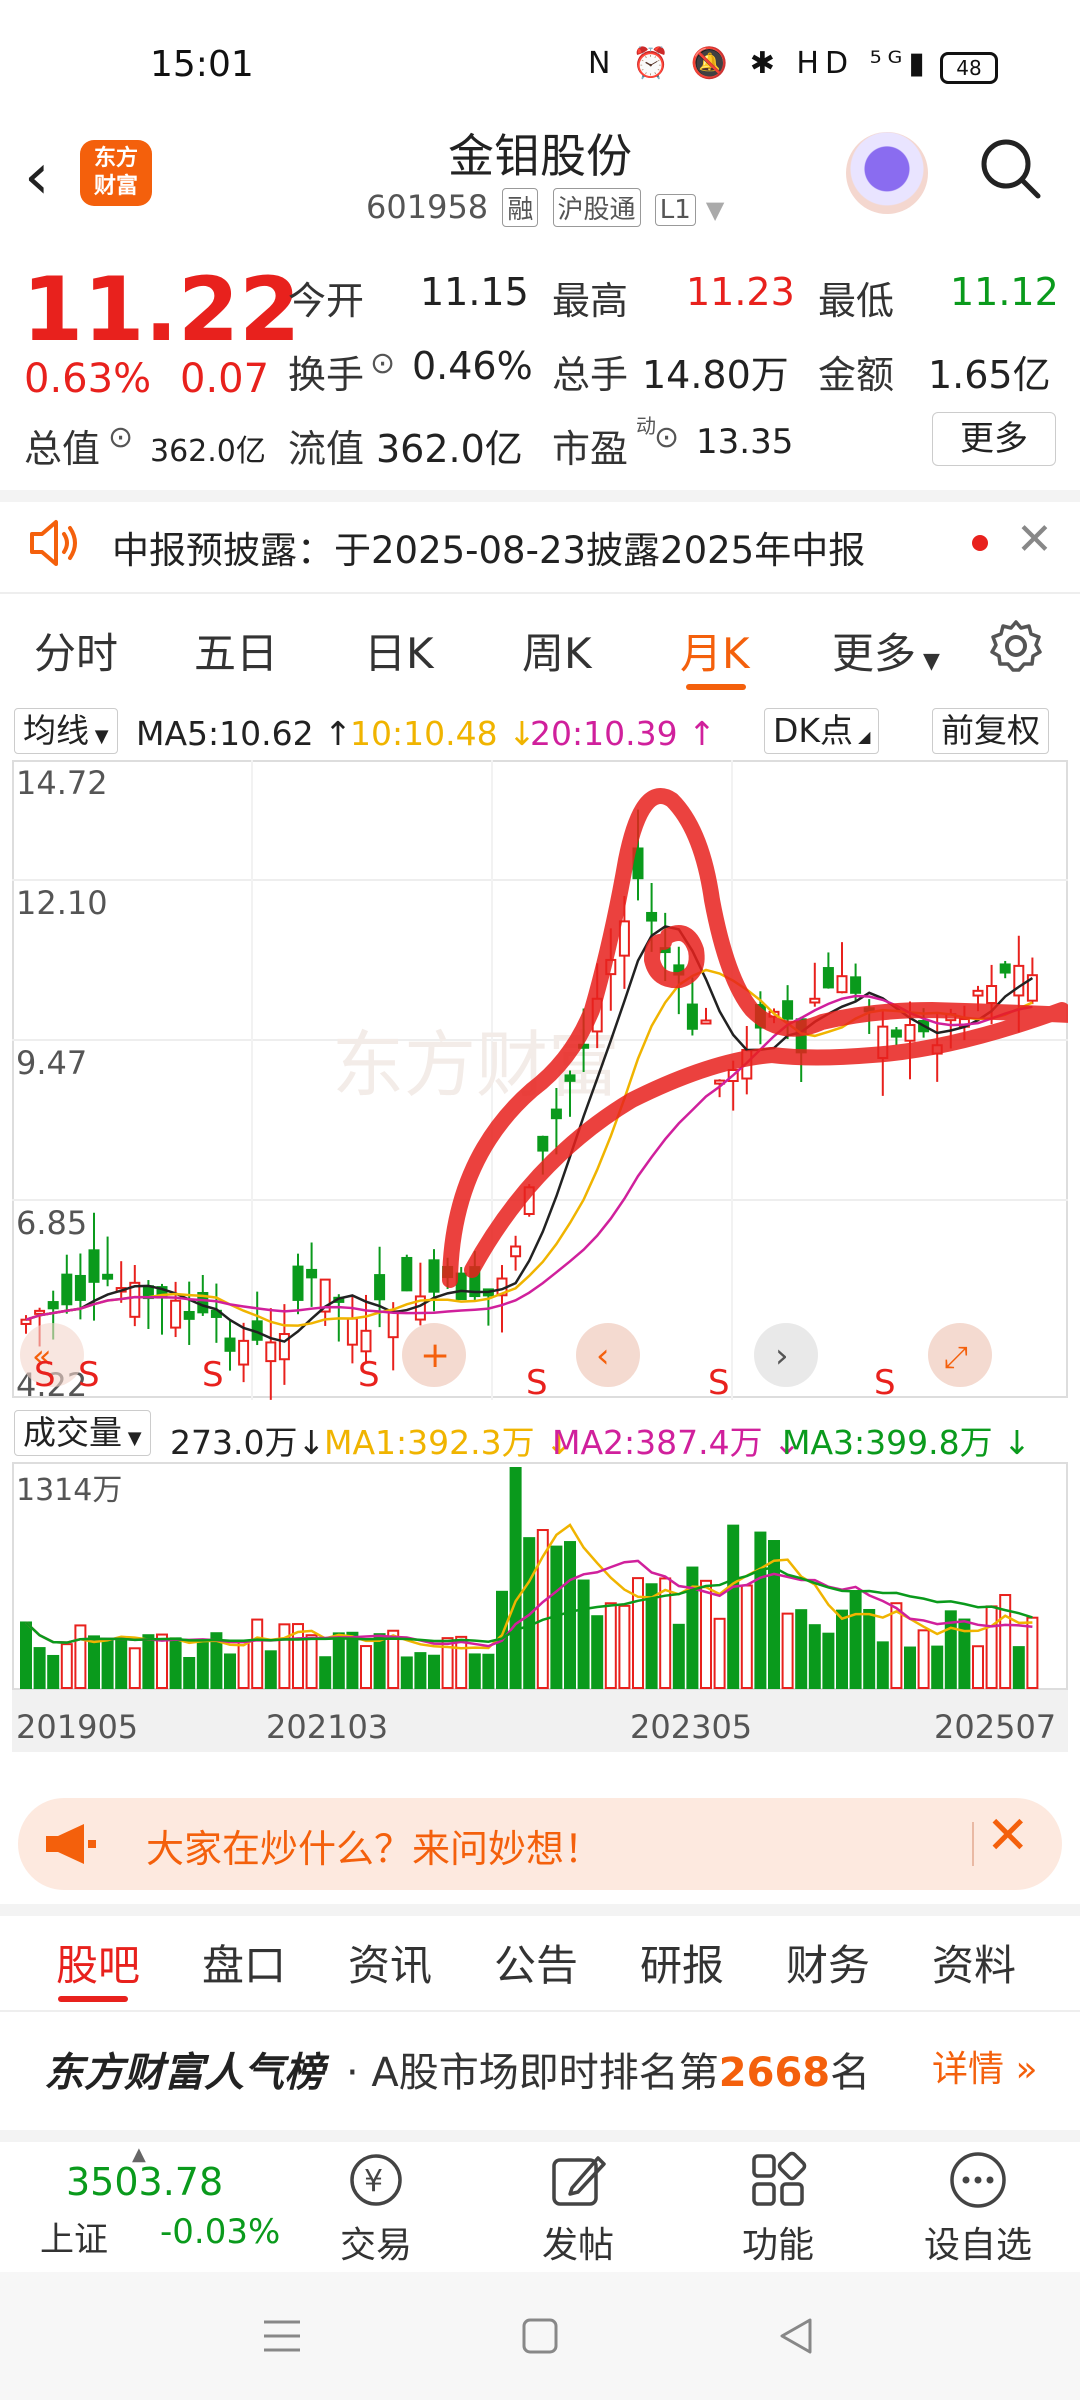 This screenshot has width=1080, height=2400. I want to click on trade-icon: ¥, so click(376, 2180).